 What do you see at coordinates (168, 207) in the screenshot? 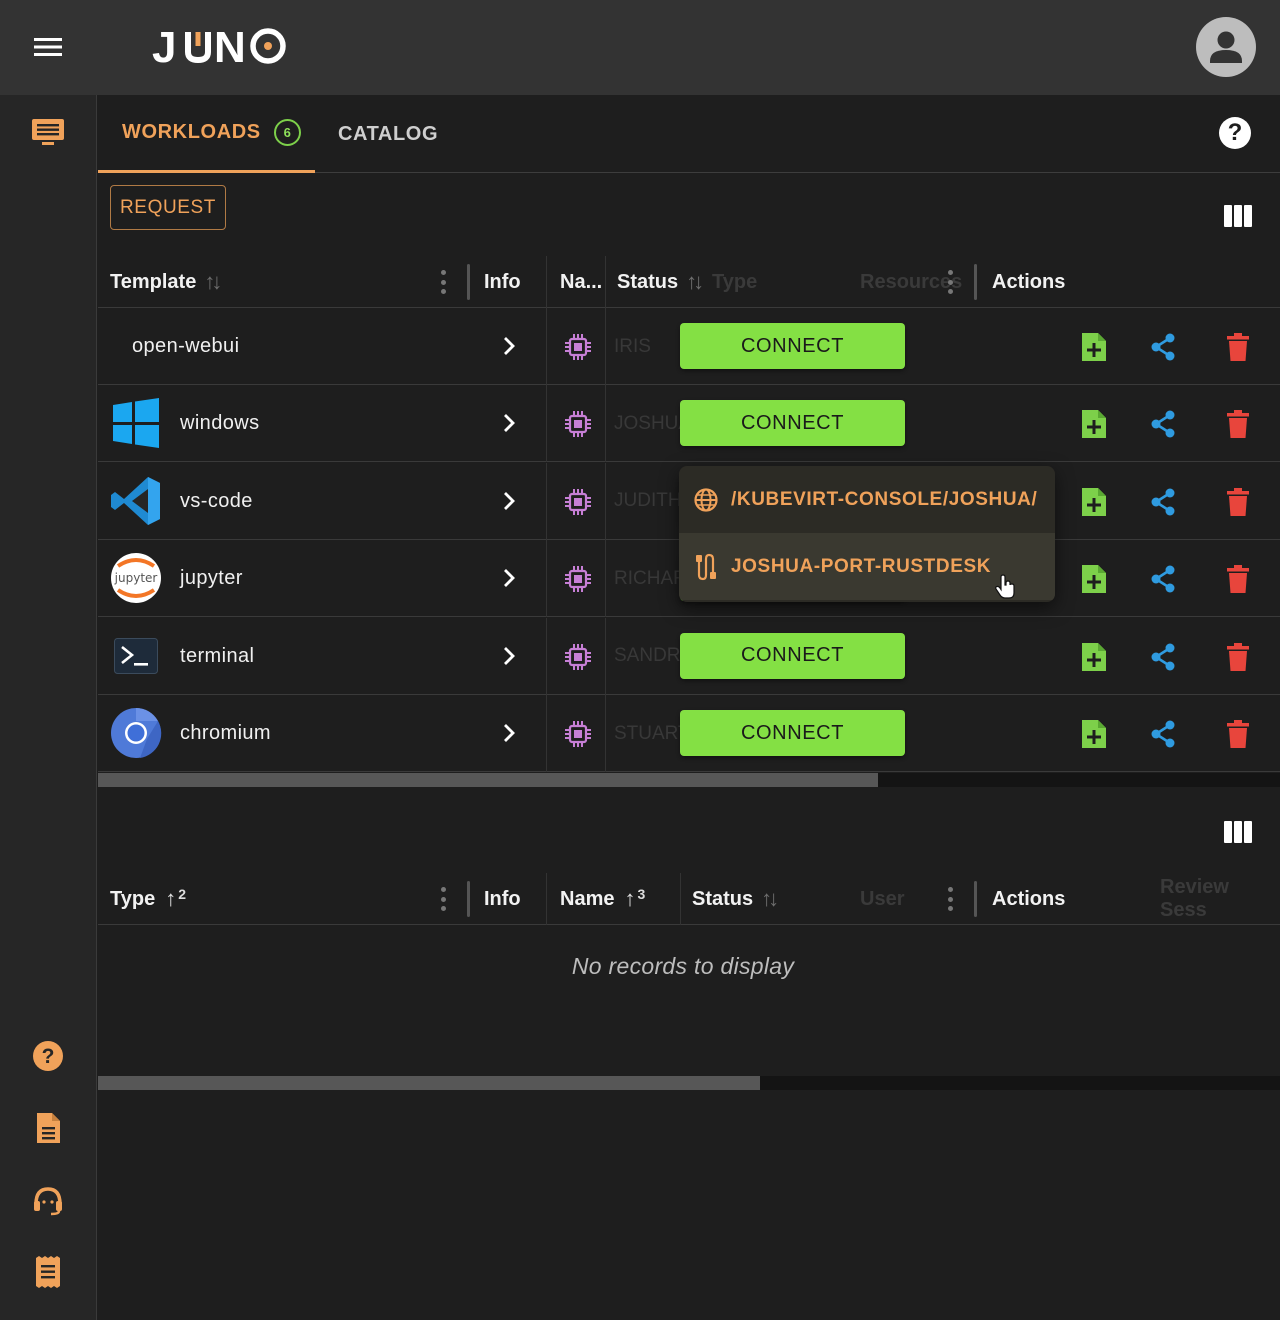
I see `request-button: REQUEST` at bounding box center [168, 207].